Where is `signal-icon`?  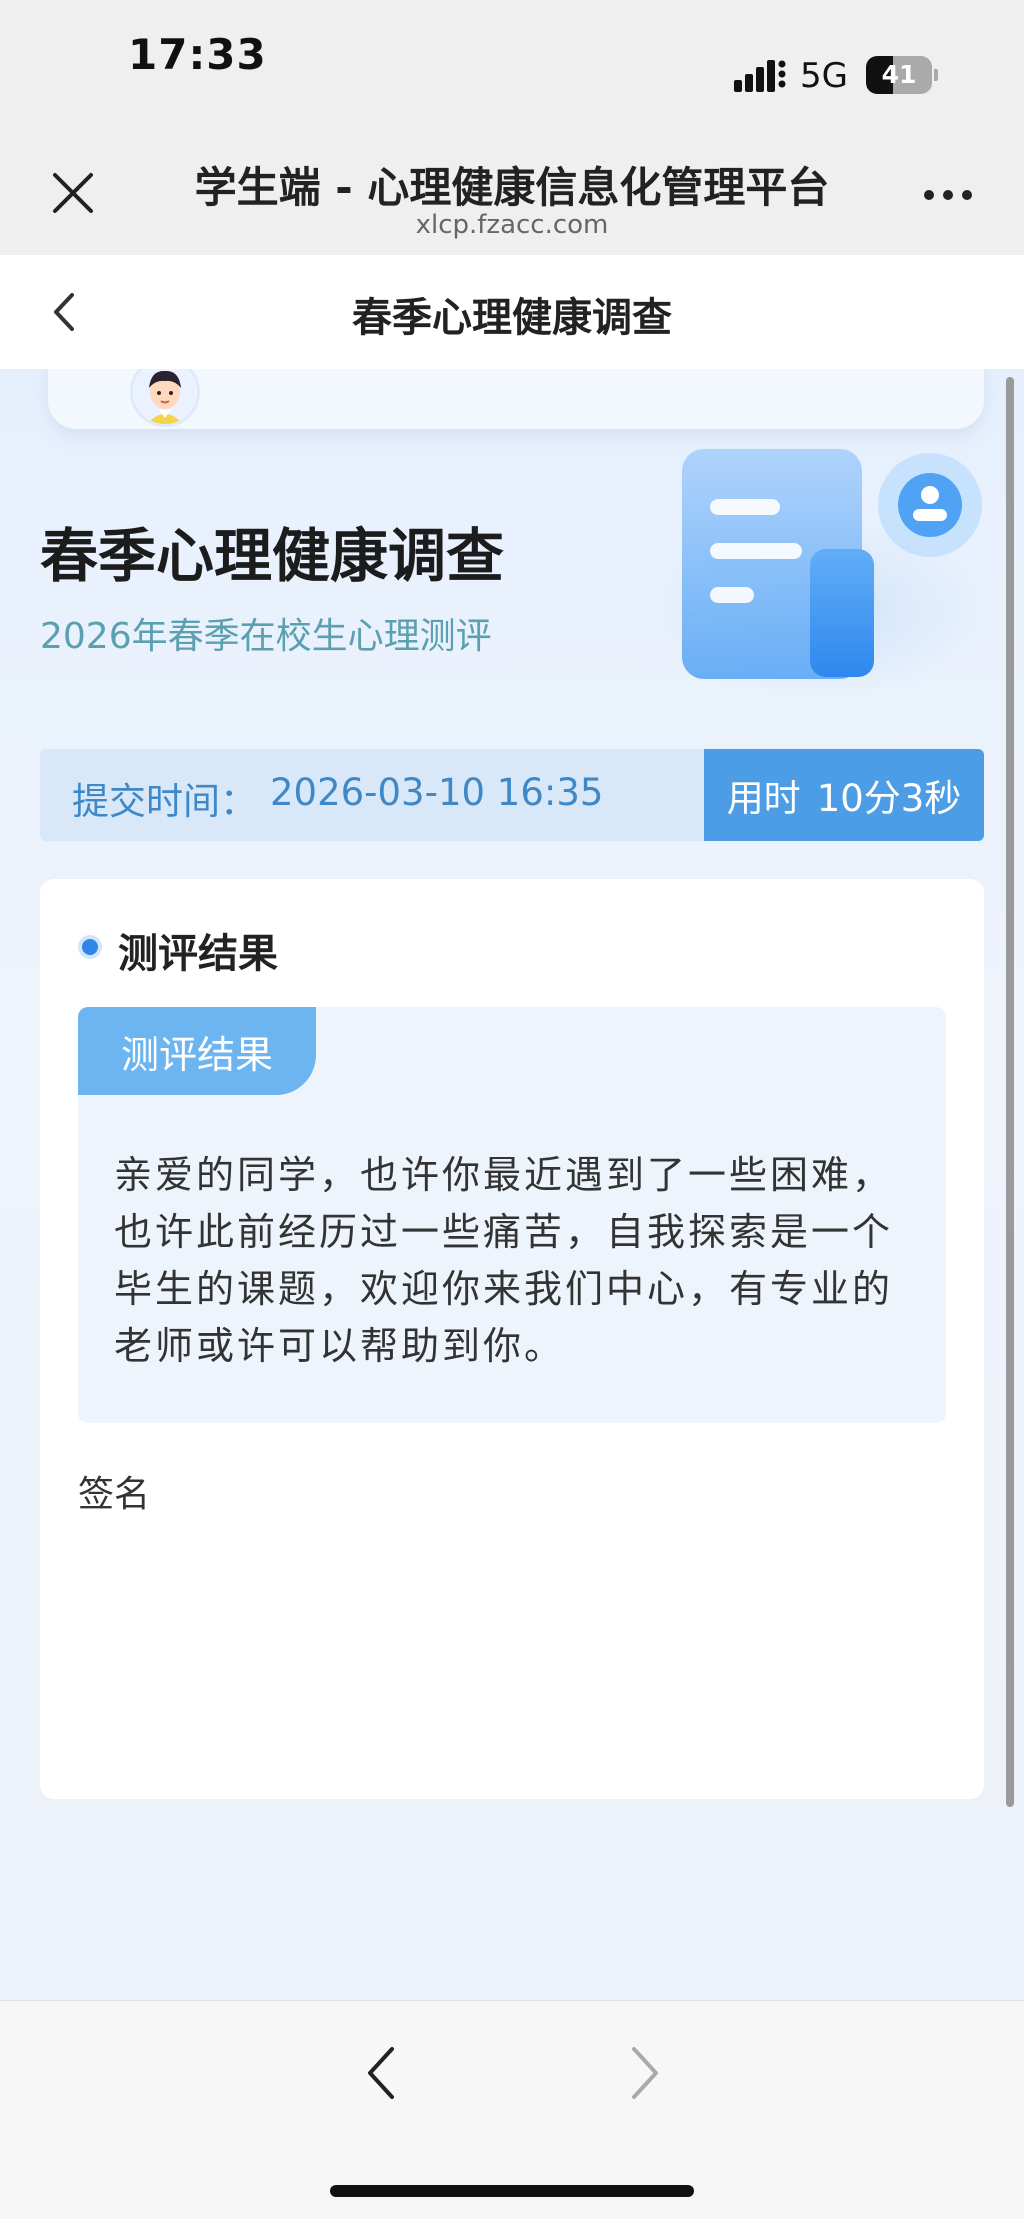
signal-icon is located at coordinates (760, 76).